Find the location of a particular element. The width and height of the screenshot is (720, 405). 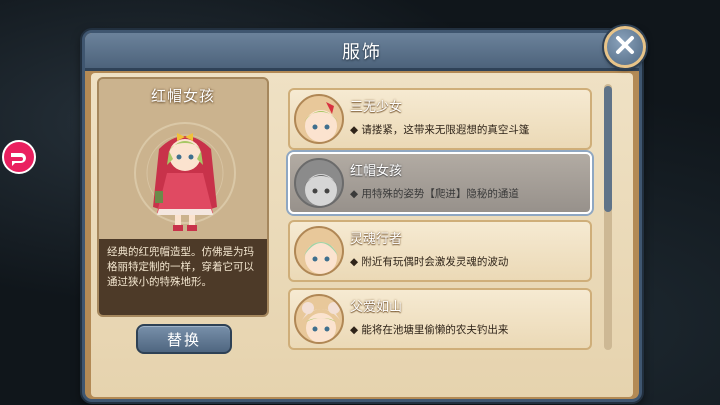

swap-button: 替换 is located at coordinates (184, 339).